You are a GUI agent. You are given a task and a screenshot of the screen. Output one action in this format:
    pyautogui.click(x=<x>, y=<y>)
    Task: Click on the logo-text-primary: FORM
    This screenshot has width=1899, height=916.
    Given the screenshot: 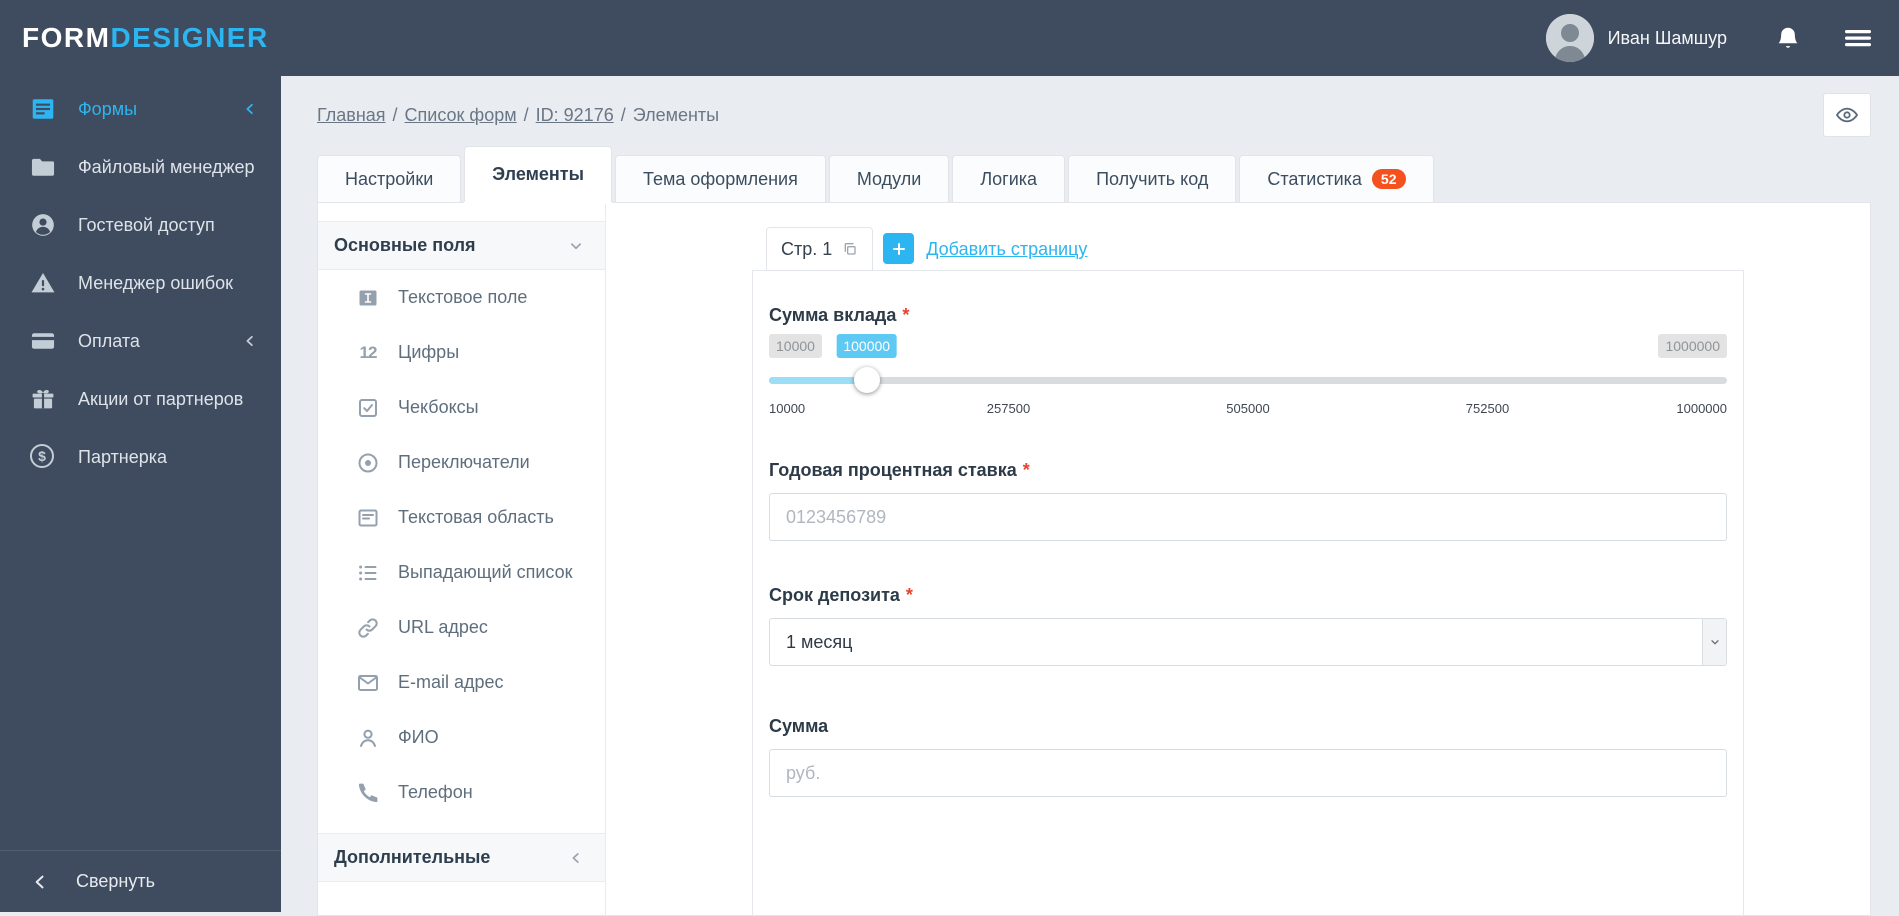 What is the action you would take?
    pyautogui.click(x=66, y=37)
    